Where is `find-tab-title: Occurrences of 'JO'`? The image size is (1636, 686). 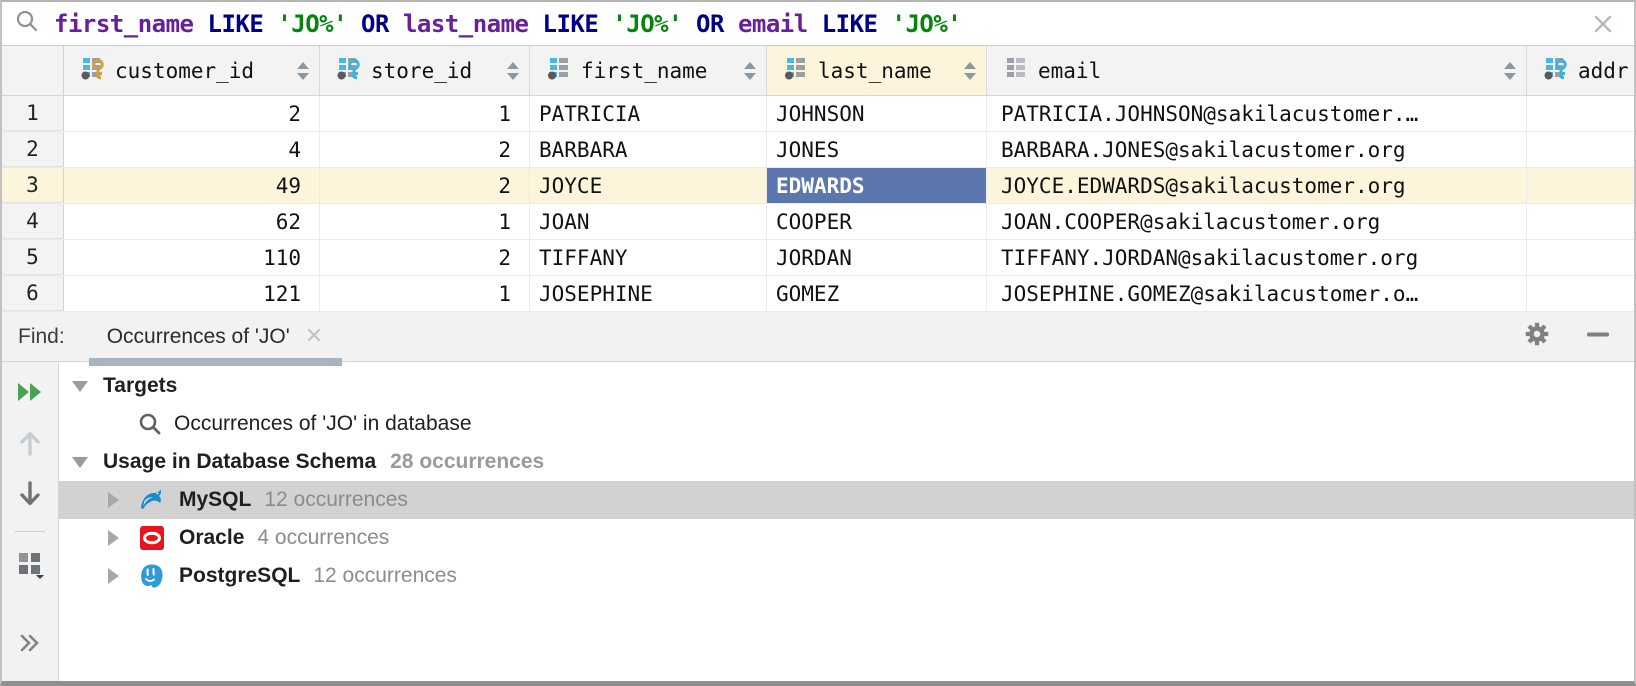 find-tab-title: Occurrences of 'JO' is located at coordinates (198, 336).